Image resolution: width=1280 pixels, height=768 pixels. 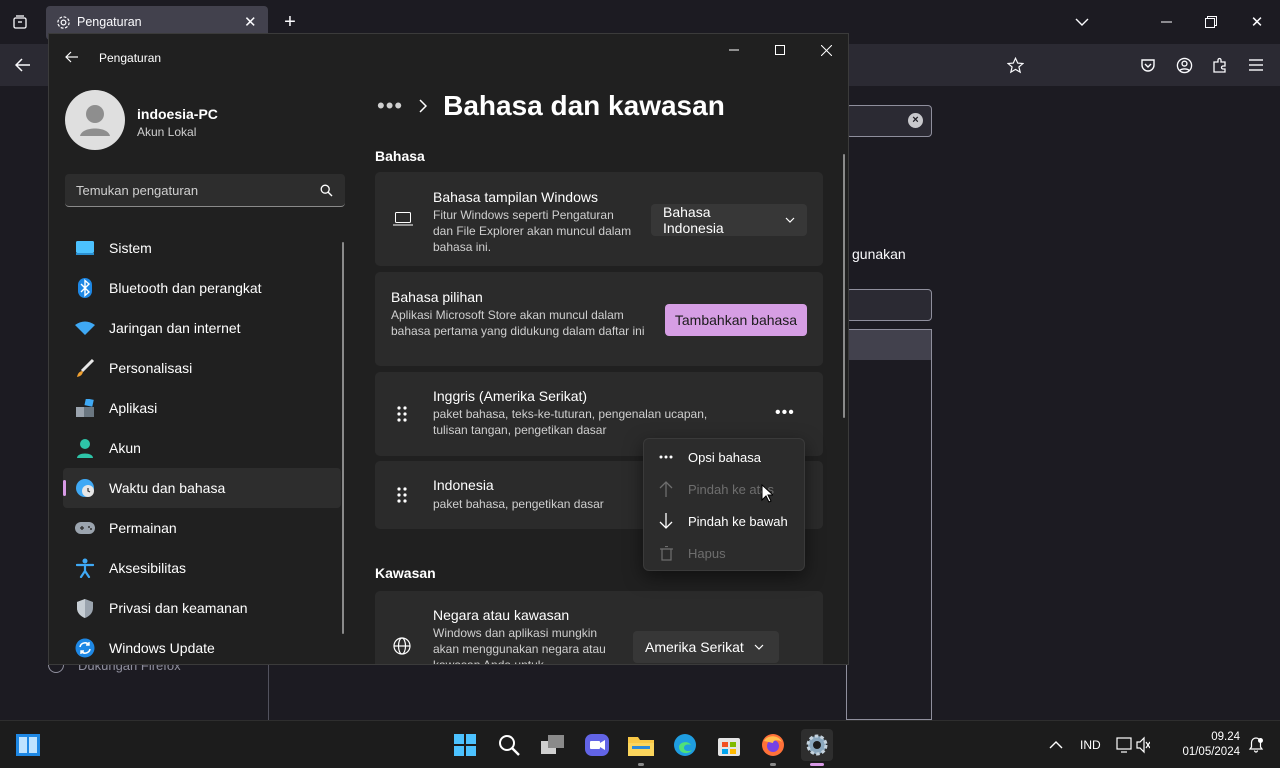 What do you see at coordinates (553, 745) in the screenshot?
I see `task-view-icon` at bounding box center [553, 745].